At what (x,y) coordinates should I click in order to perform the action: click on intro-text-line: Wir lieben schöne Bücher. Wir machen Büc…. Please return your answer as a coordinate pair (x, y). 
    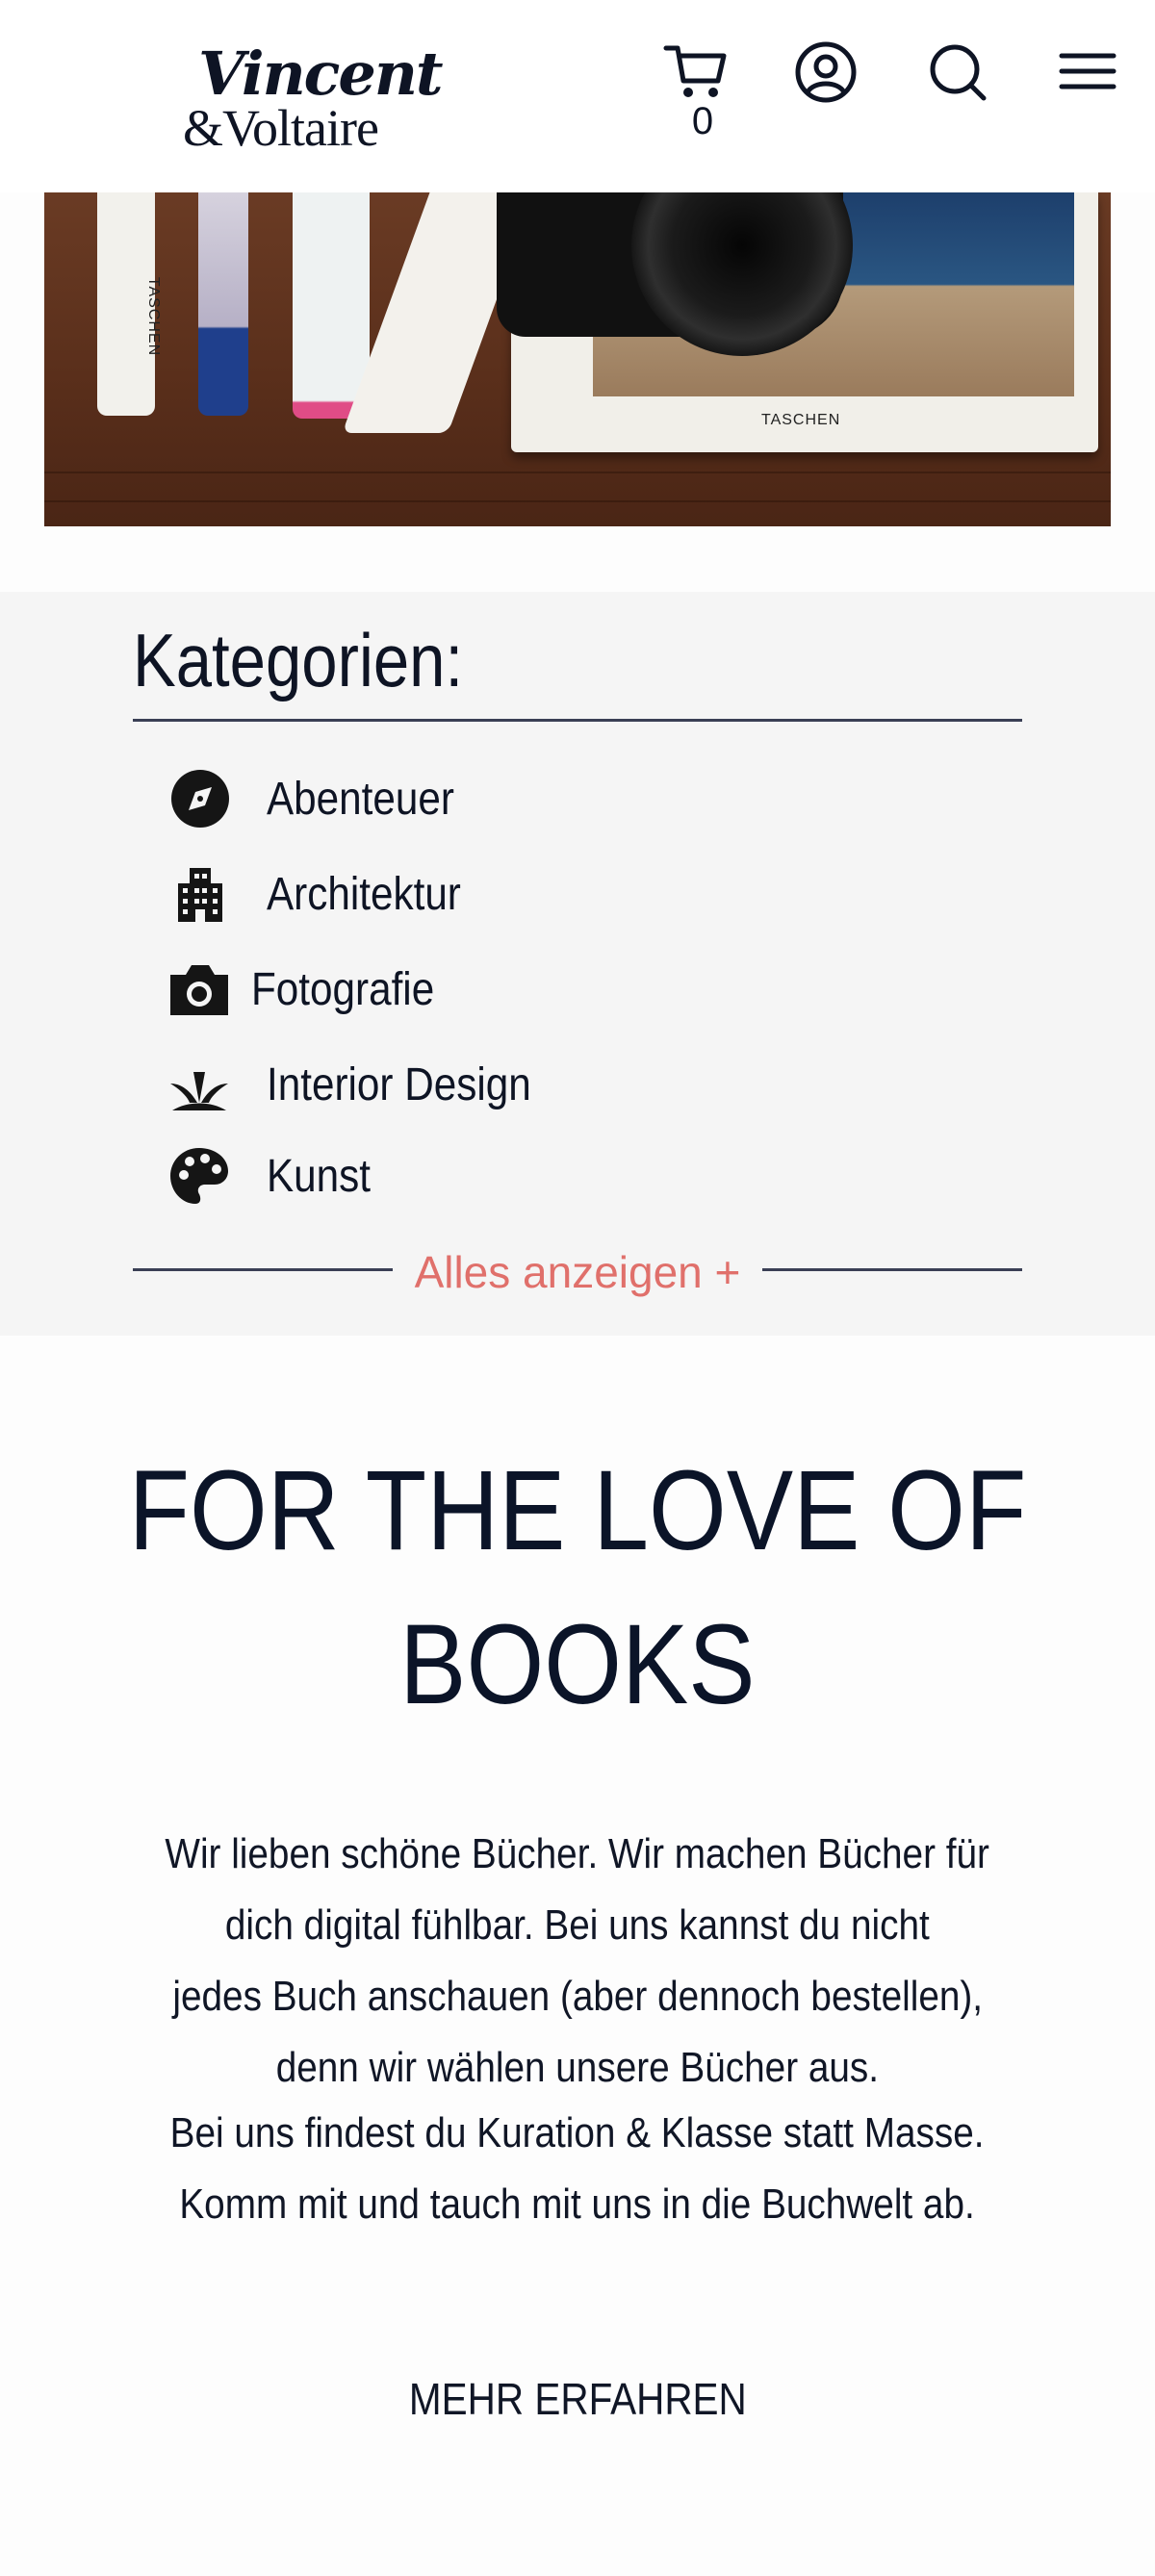
    Looking at the image, I should click on (577, 1853).